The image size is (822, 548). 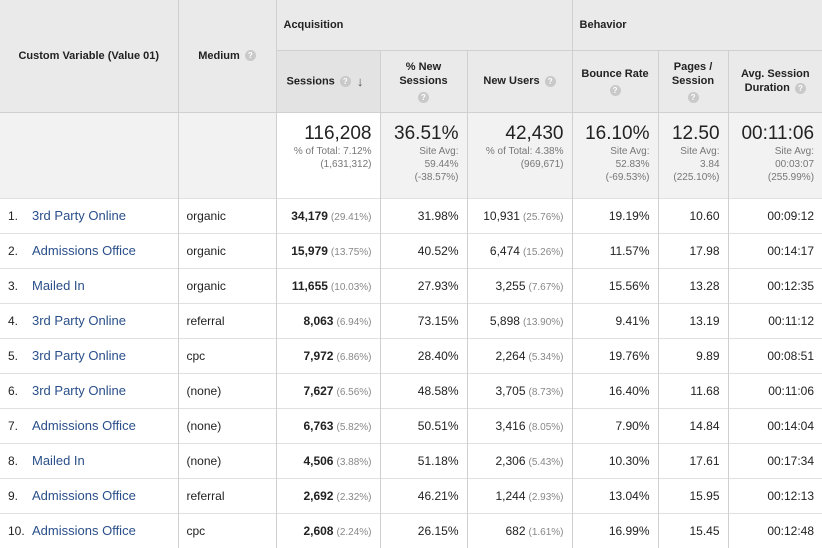 What do you see at coordinates (423, 390) in the screenshot?
I see `pct-new-sessions-cell: 48.58%` at bounding box center [423, 390].